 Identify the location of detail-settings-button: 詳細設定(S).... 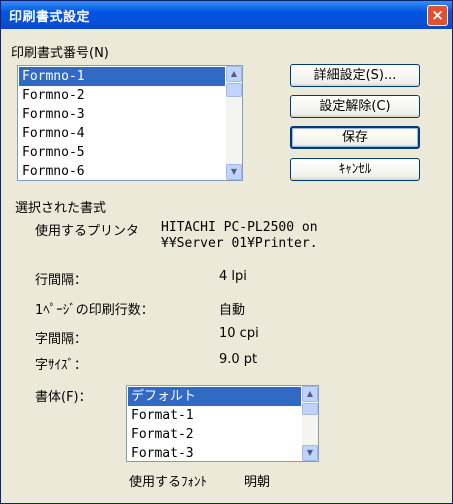
(355, 75).